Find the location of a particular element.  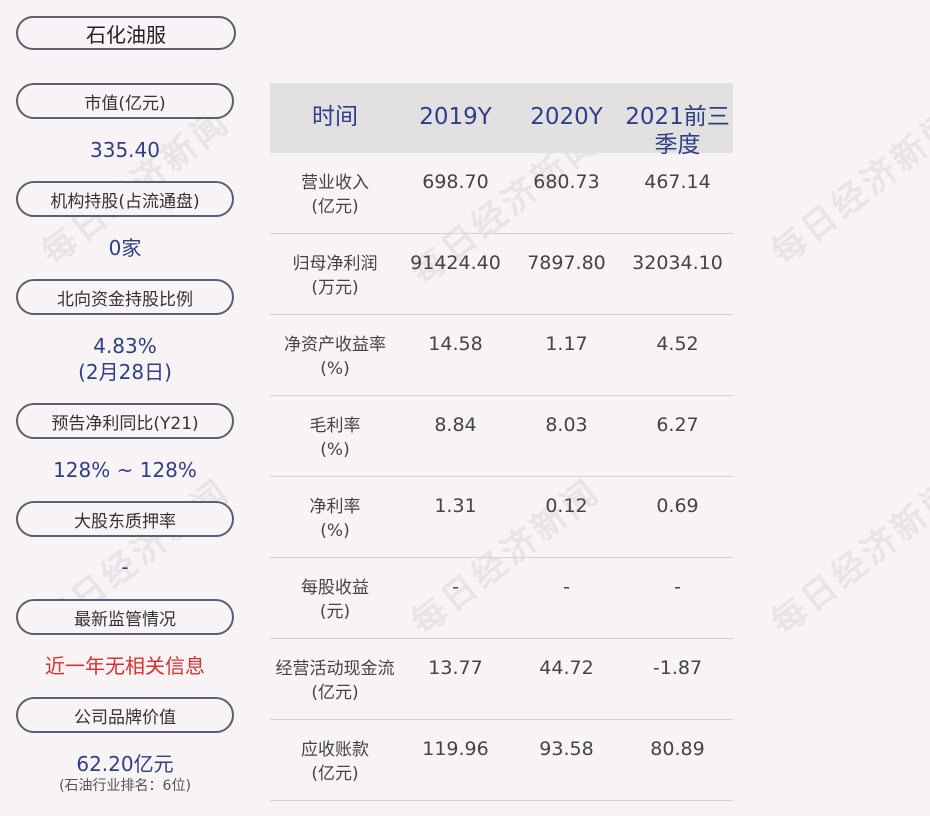

metric-value-profit-forecast: 128% ~ 128% is located at coordinates (125, 470).